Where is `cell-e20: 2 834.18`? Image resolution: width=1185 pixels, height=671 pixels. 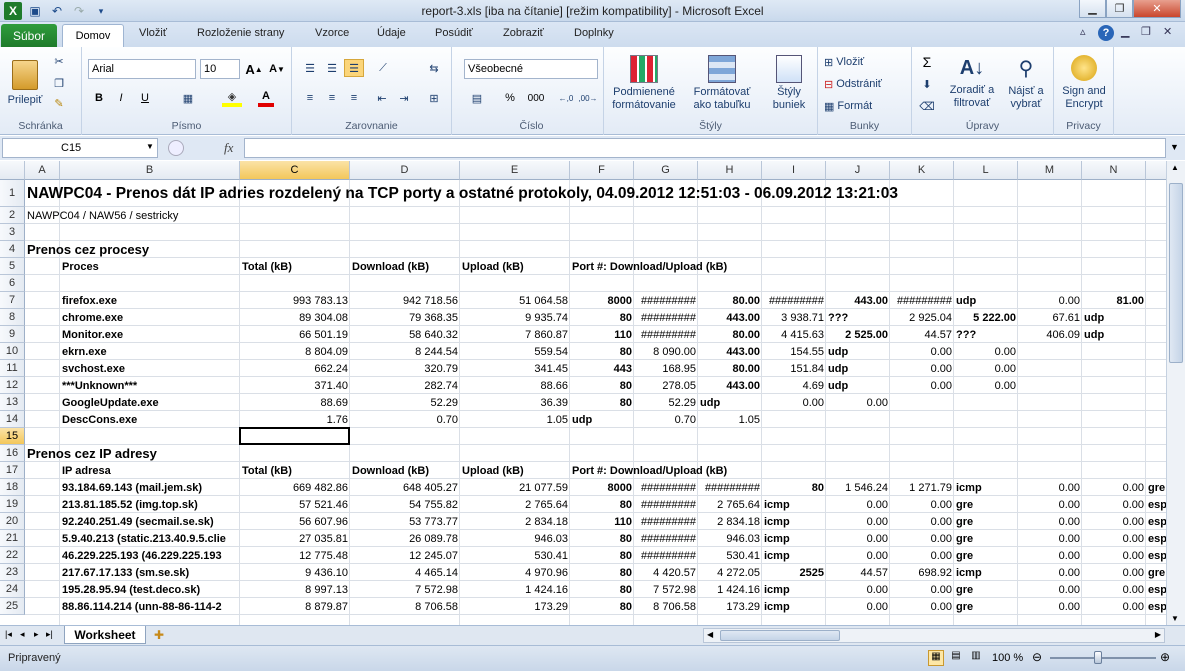
cell-e20: 2 834.18 is located at coordinates (515, 522).